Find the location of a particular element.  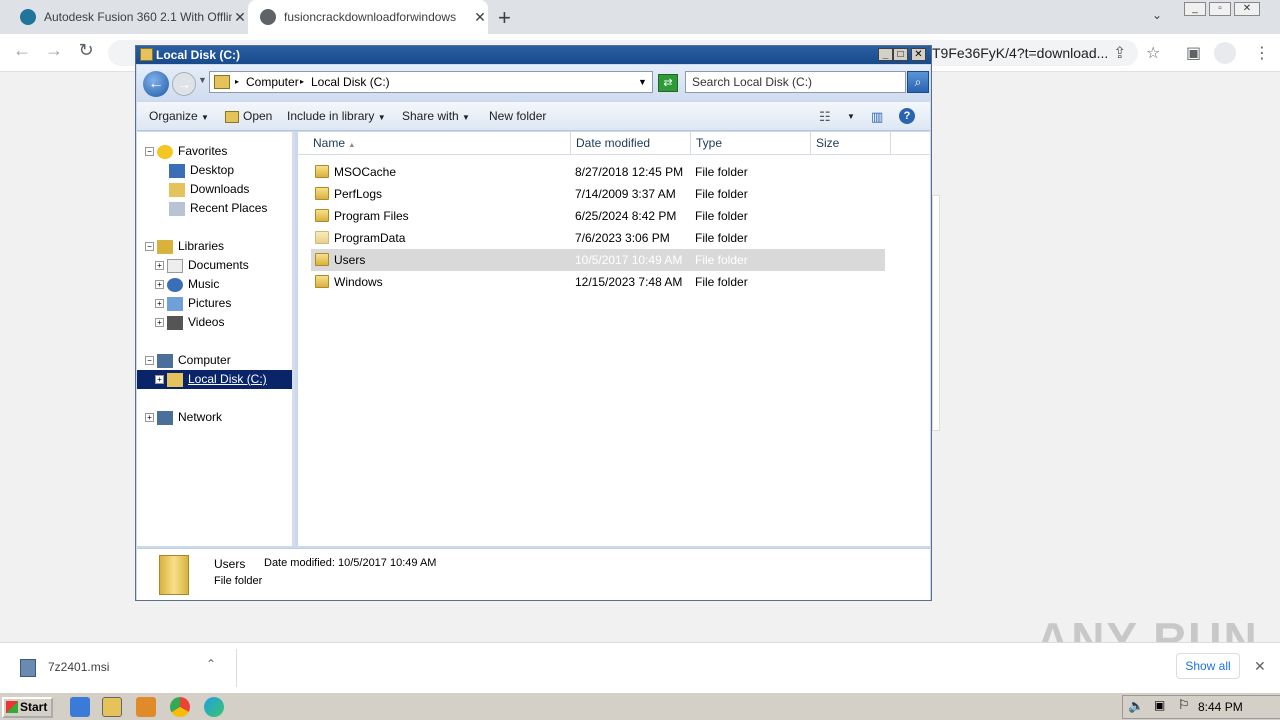

column-header-date: Date modified is located at coordinates (631, 143).